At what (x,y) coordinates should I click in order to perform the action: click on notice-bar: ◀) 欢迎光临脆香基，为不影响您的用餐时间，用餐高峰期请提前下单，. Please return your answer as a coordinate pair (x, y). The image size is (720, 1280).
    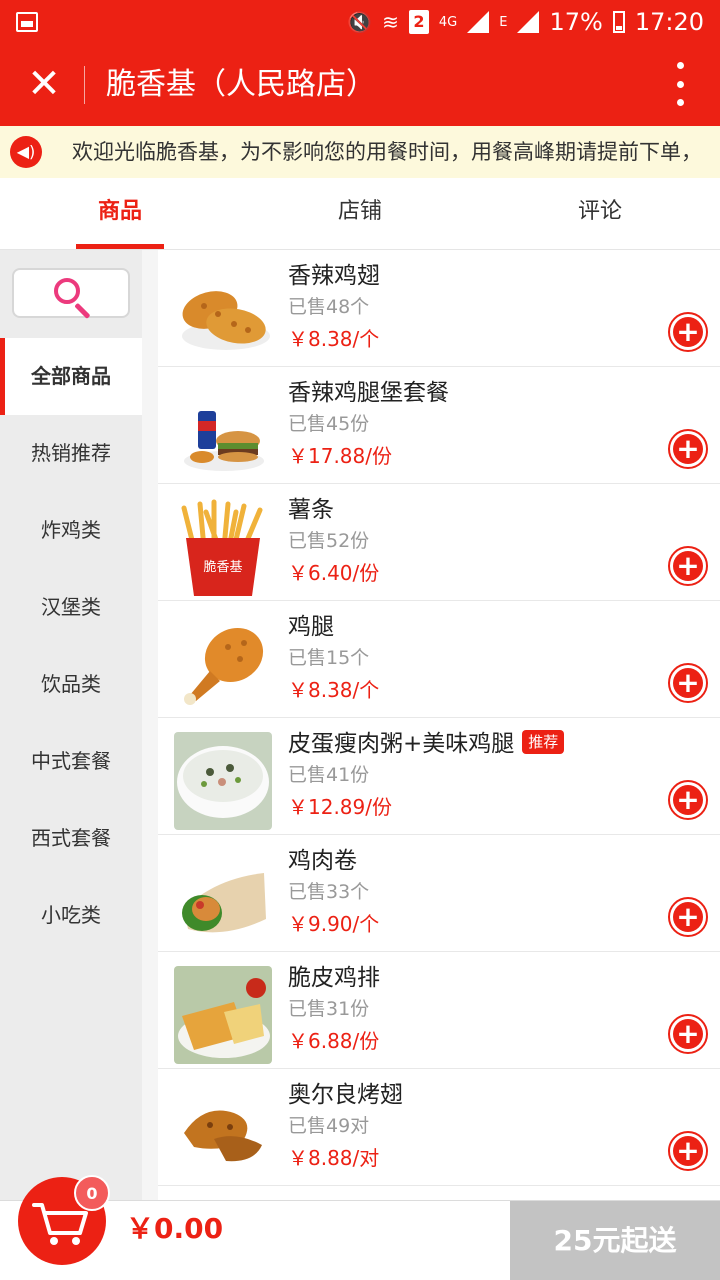
    Looking at the image, I should click on (360, 152).